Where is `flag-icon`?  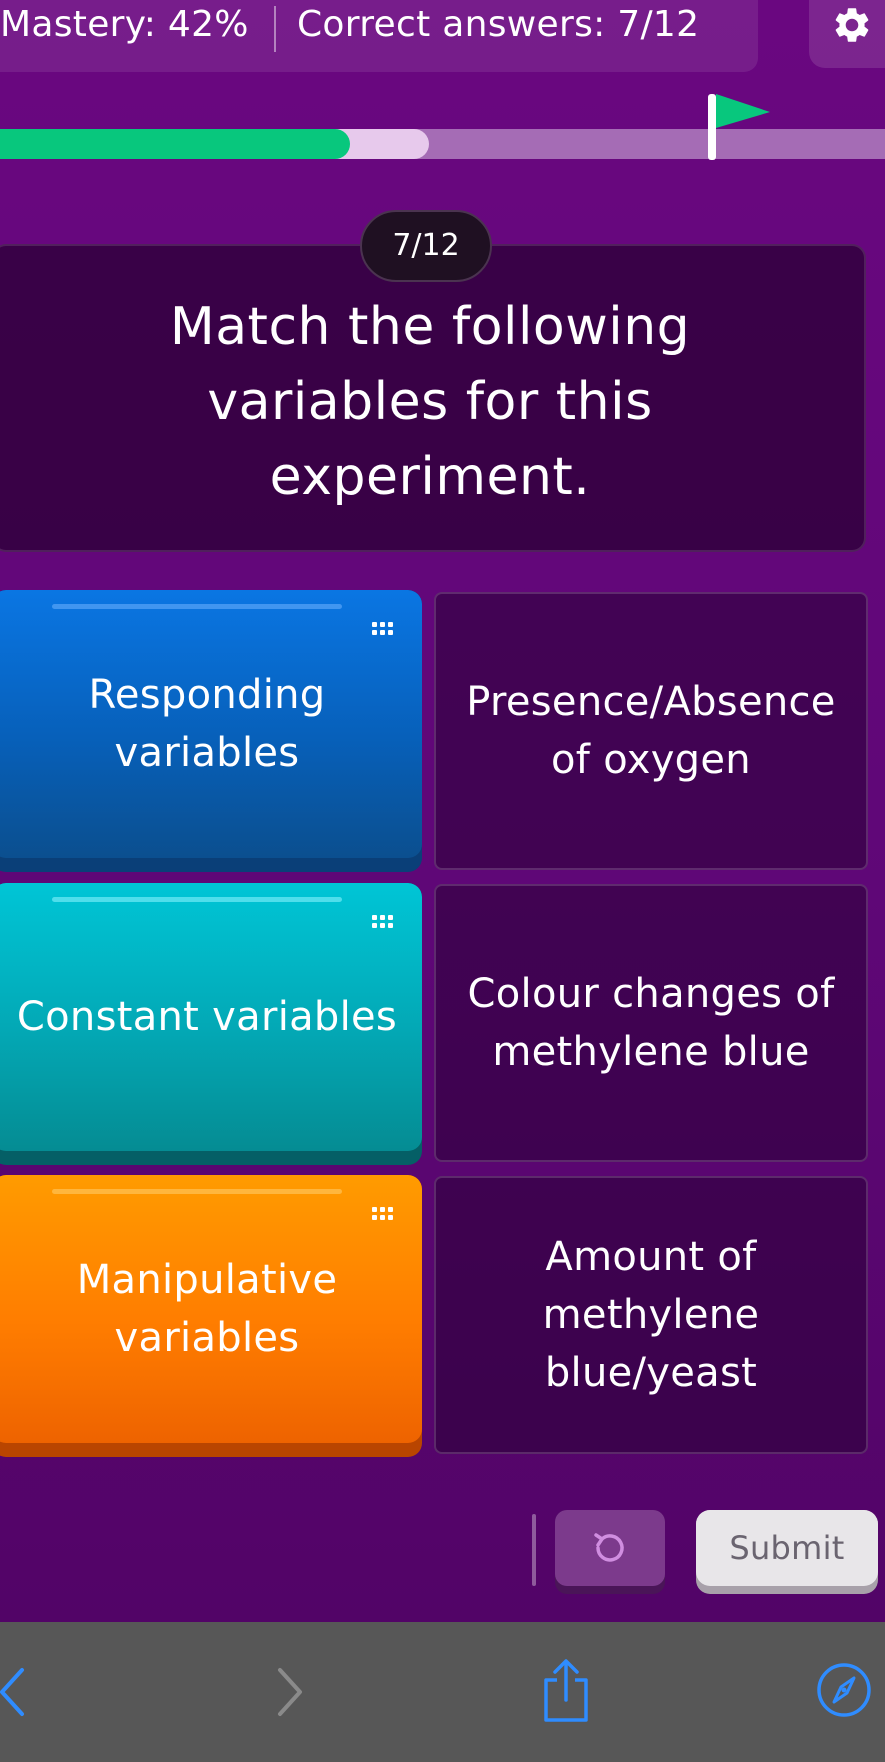 flag-icon is located at coordinates (739, 127).